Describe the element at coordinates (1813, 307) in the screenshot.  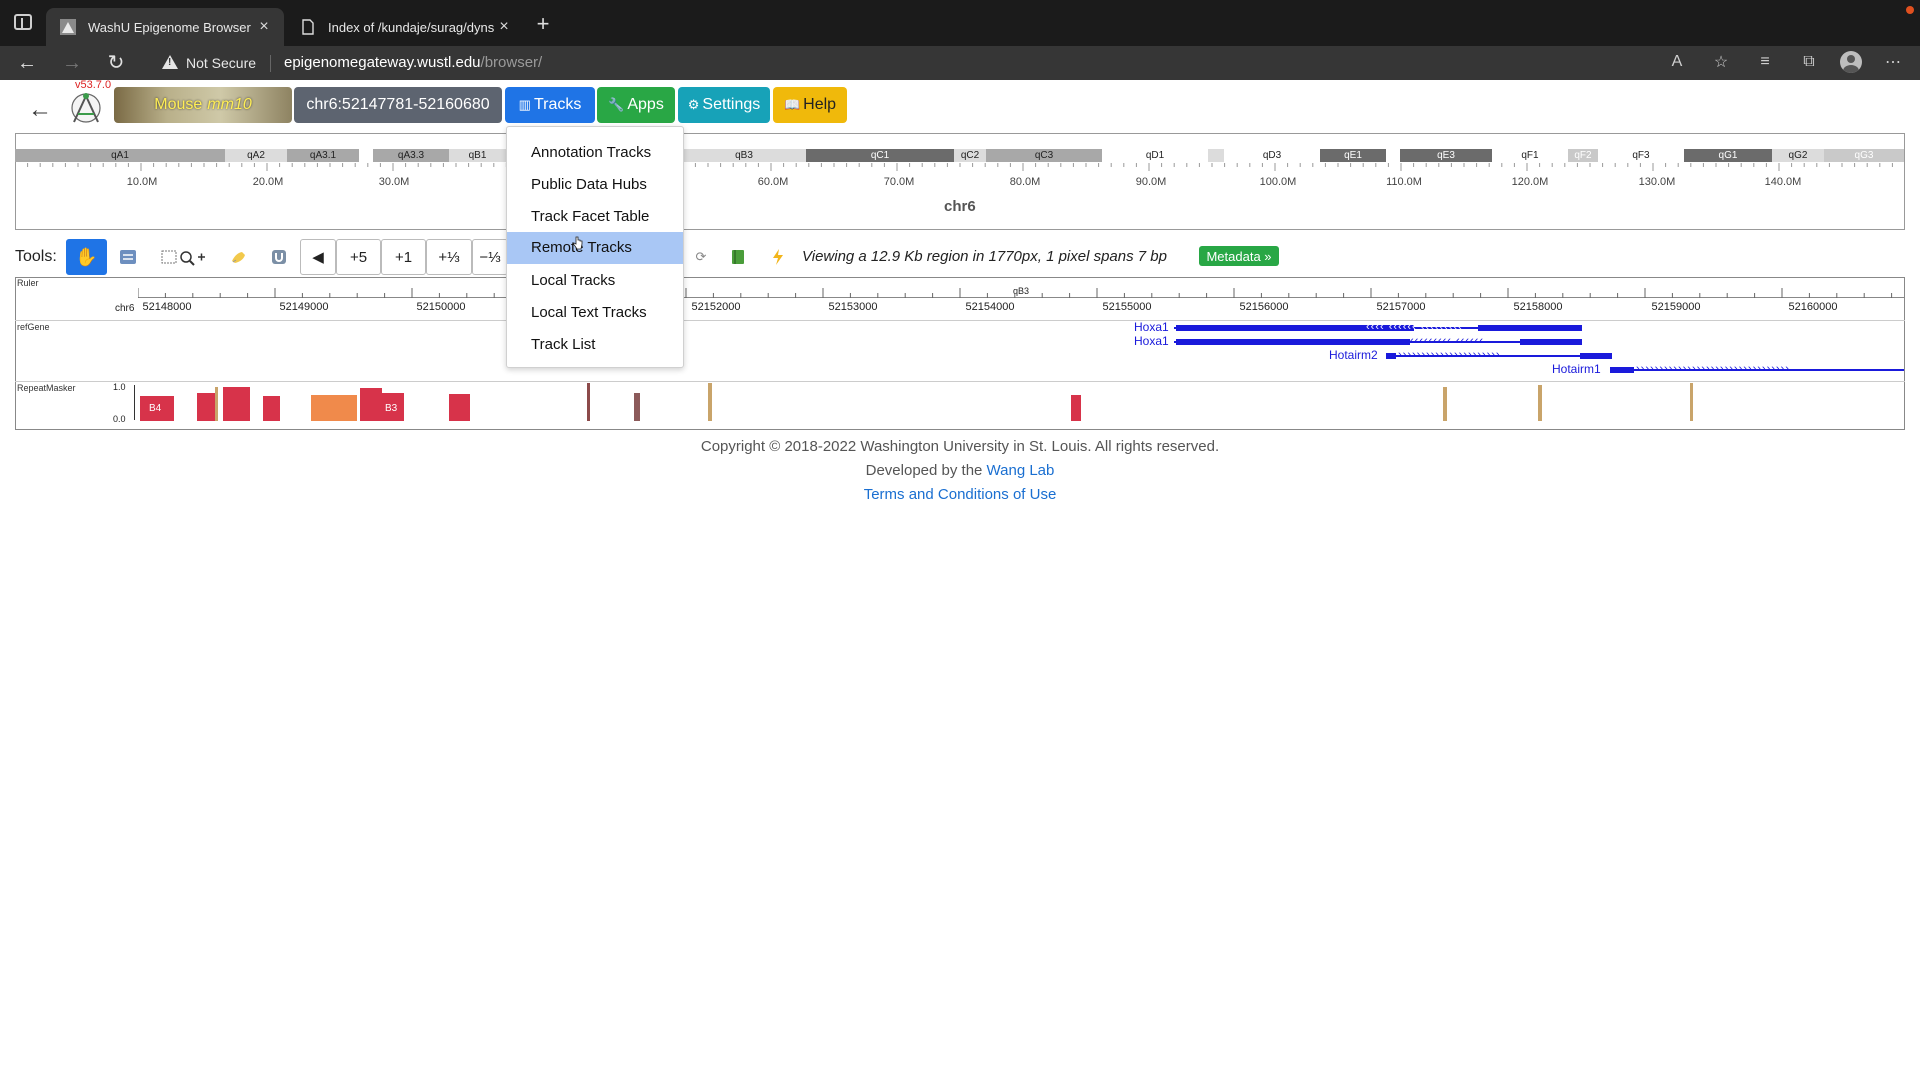
I see `ruler-position-label: 52160000` at that location.